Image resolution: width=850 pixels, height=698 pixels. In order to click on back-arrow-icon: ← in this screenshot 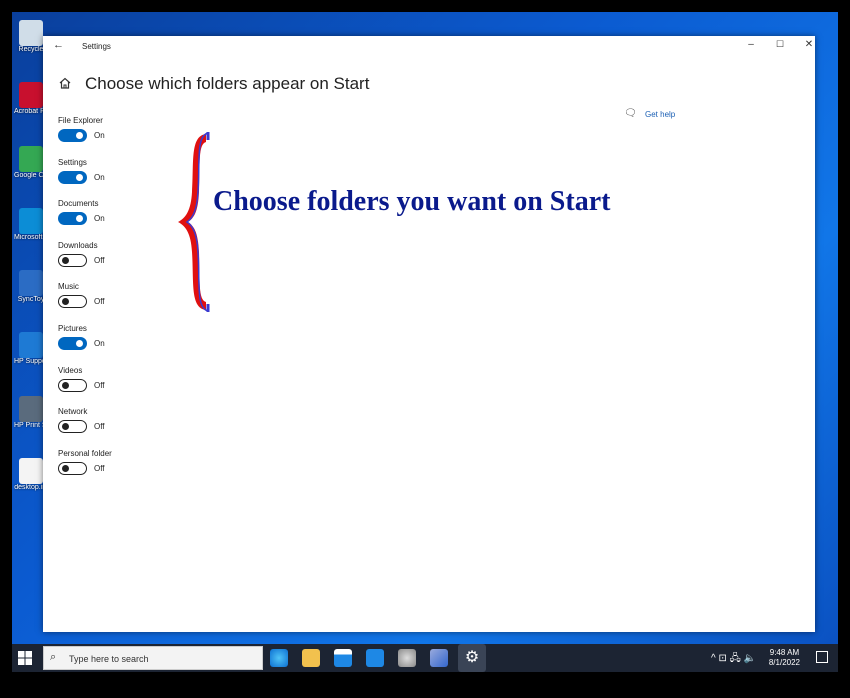, I will do `click(58, 45)`.